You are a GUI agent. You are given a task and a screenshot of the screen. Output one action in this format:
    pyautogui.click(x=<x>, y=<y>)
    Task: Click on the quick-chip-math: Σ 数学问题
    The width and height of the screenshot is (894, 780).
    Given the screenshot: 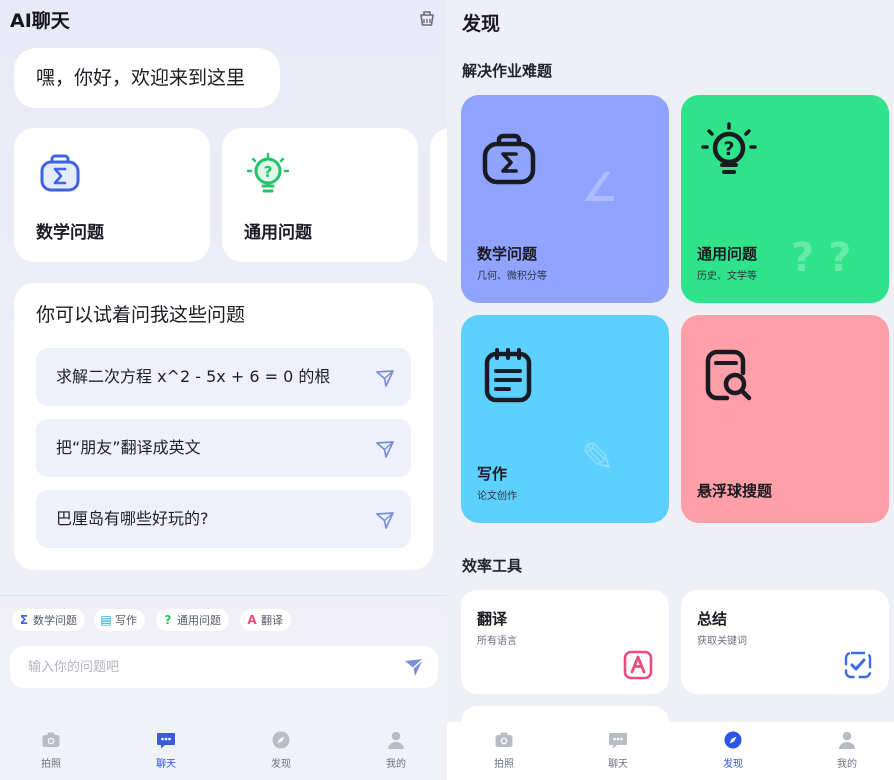 What is the action you would take?
    pyautogui.click(x=48, y=620)
    